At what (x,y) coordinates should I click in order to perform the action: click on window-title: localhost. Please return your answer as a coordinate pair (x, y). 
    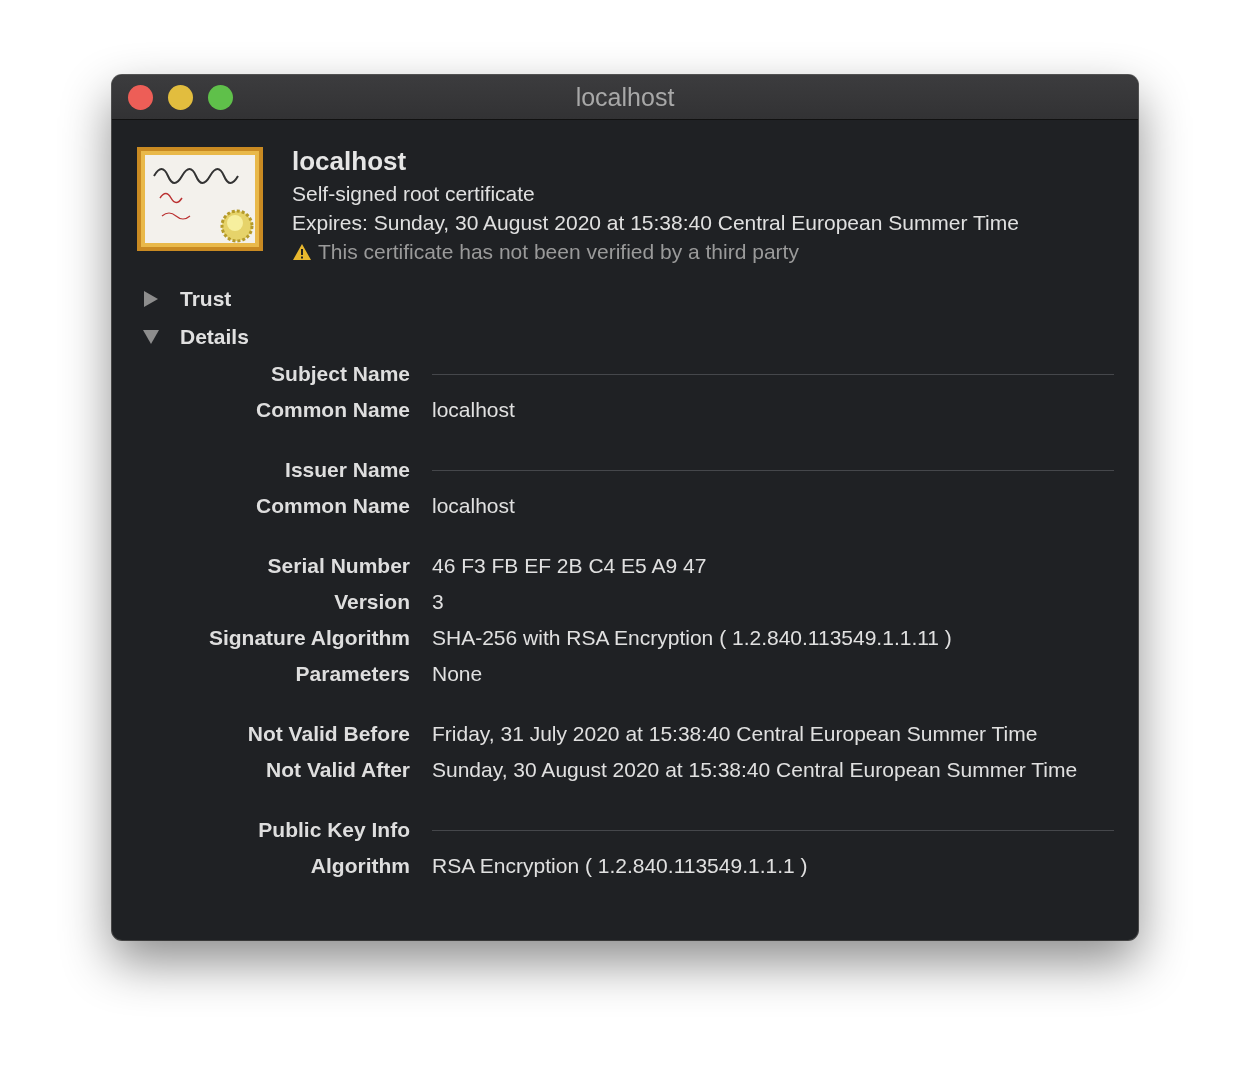
    Looking at the image, I should click on (625, 97).